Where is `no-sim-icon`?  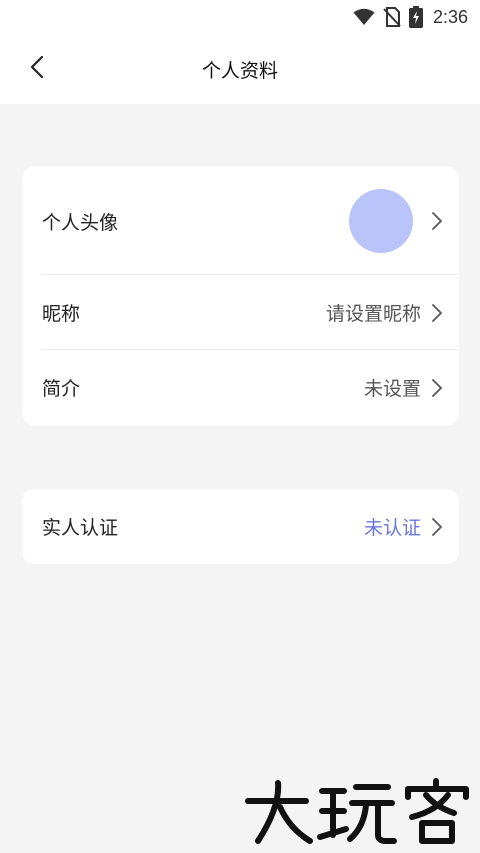
no-sim-icon is located at coordinates (392, 17).